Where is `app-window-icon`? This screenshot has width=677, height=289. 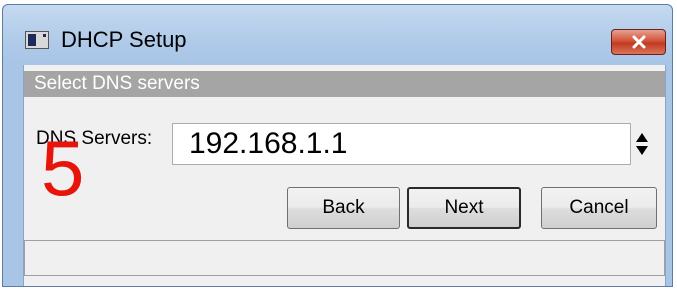 app-window-icon is located at coordinates (37, 40).